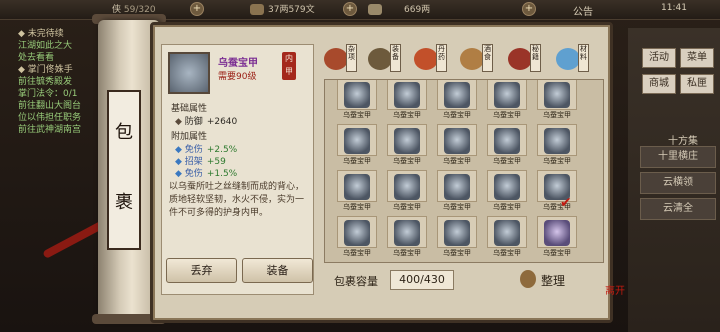 This screenshot has width=720, height=332. I want to click on resource-2-value: 37两579文, so click(291, 10).